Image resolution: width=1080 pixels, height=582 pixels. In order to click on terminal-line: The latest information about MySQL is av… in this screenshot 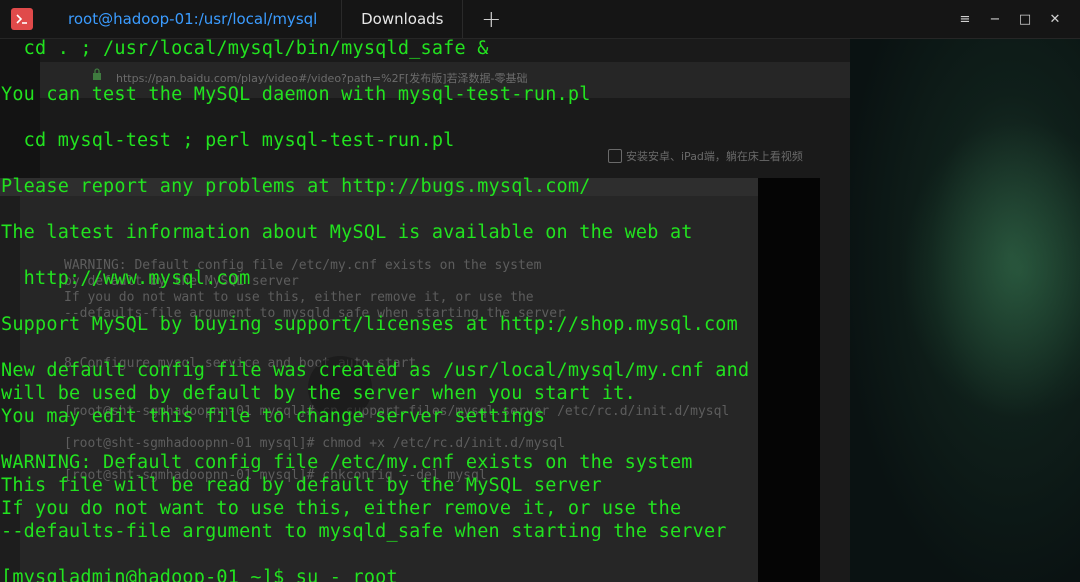, I will do `click(347, 232)`.